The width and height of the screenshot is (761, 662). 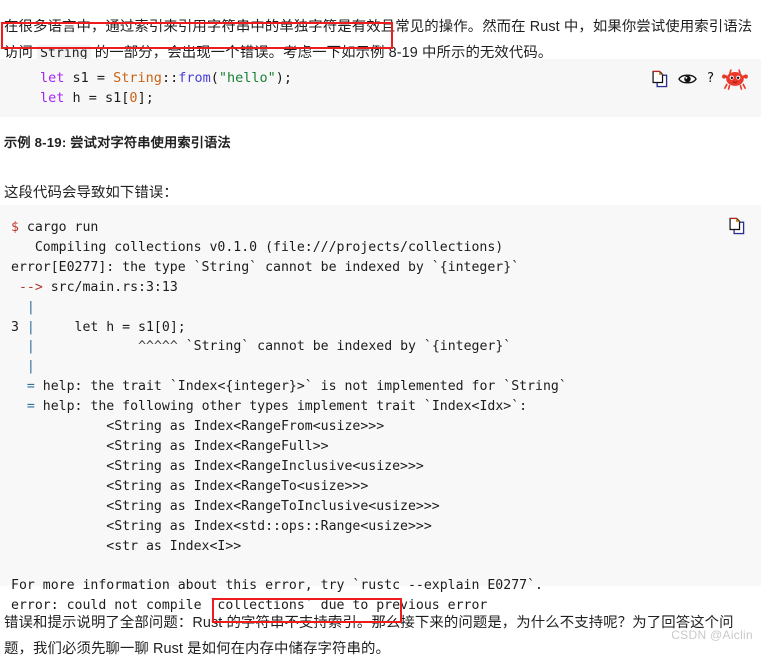 What do you see at coordinates (145, 98) in the screenshot?
I see `code-bracket-close: ];` at bounding box center [145, 98].